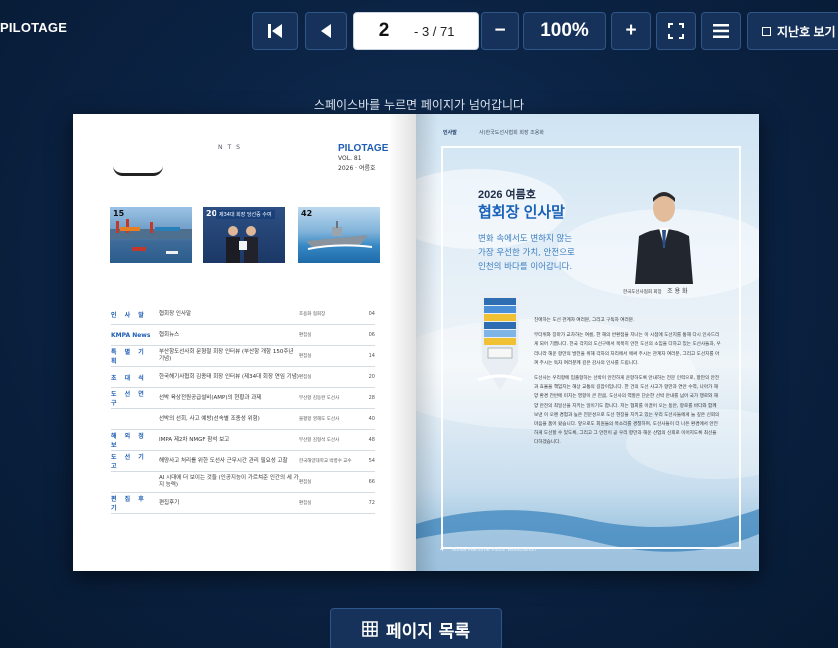 The height and width of the screenshot is (648, 838). What do you see at coordinates (350, 158) in the screenshot?
I see `masthead-volume: VOL. 81` at bounding box center [350, 158].